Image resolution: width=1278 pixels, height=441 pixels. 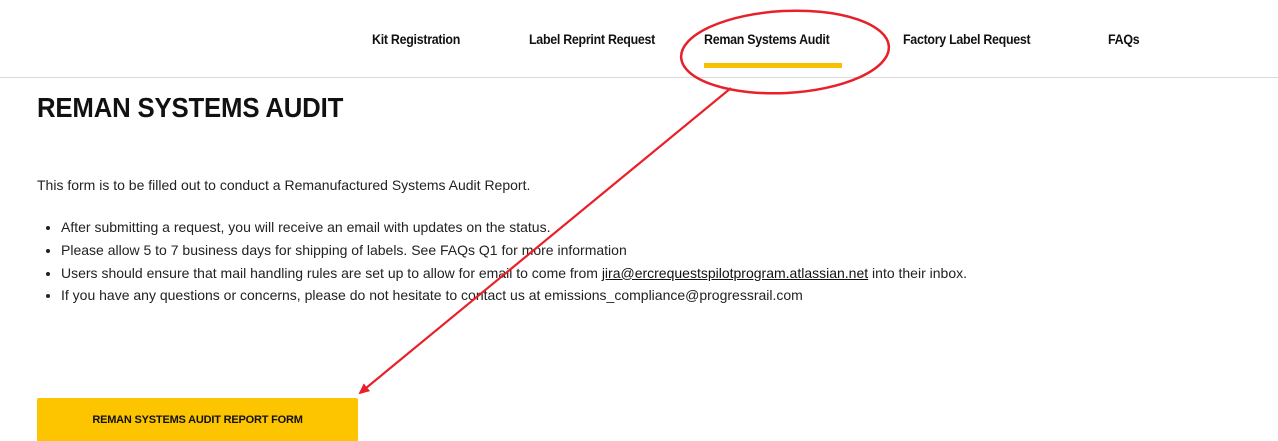 I want to click on page-title: REMAN SYSTEMS AUDIT, so click(x=190, y=107).